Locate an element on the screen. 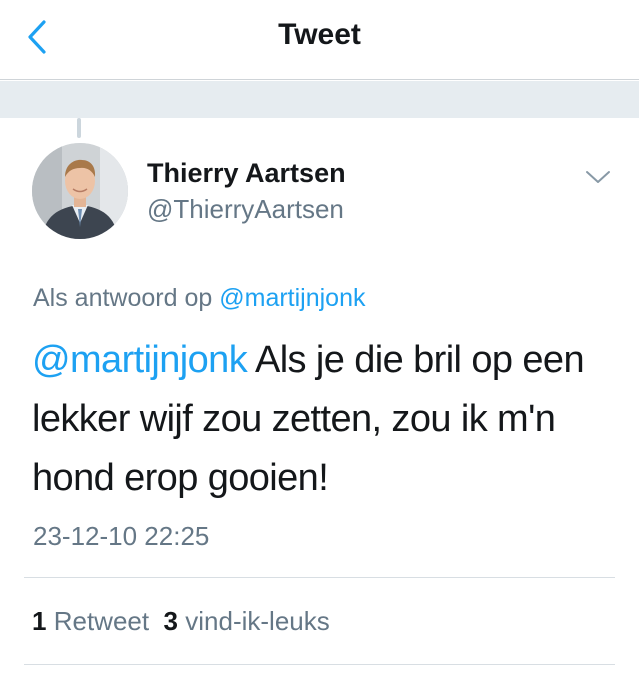 The width and height of the screenshot is (639, 674). page-title: Tweet is located at coordinates (319, 34).